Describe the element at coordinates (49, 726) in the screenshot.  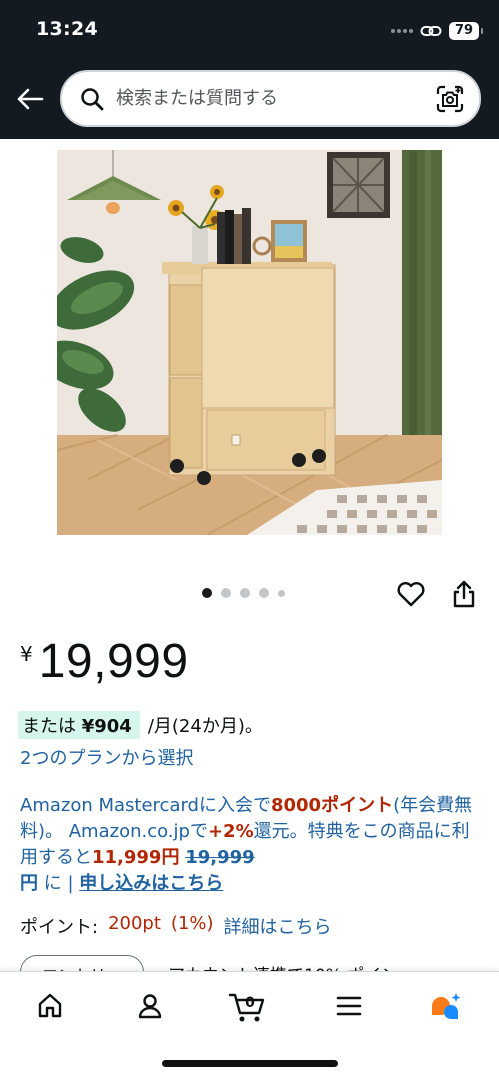
I see `installment-prefix: または` at that location.